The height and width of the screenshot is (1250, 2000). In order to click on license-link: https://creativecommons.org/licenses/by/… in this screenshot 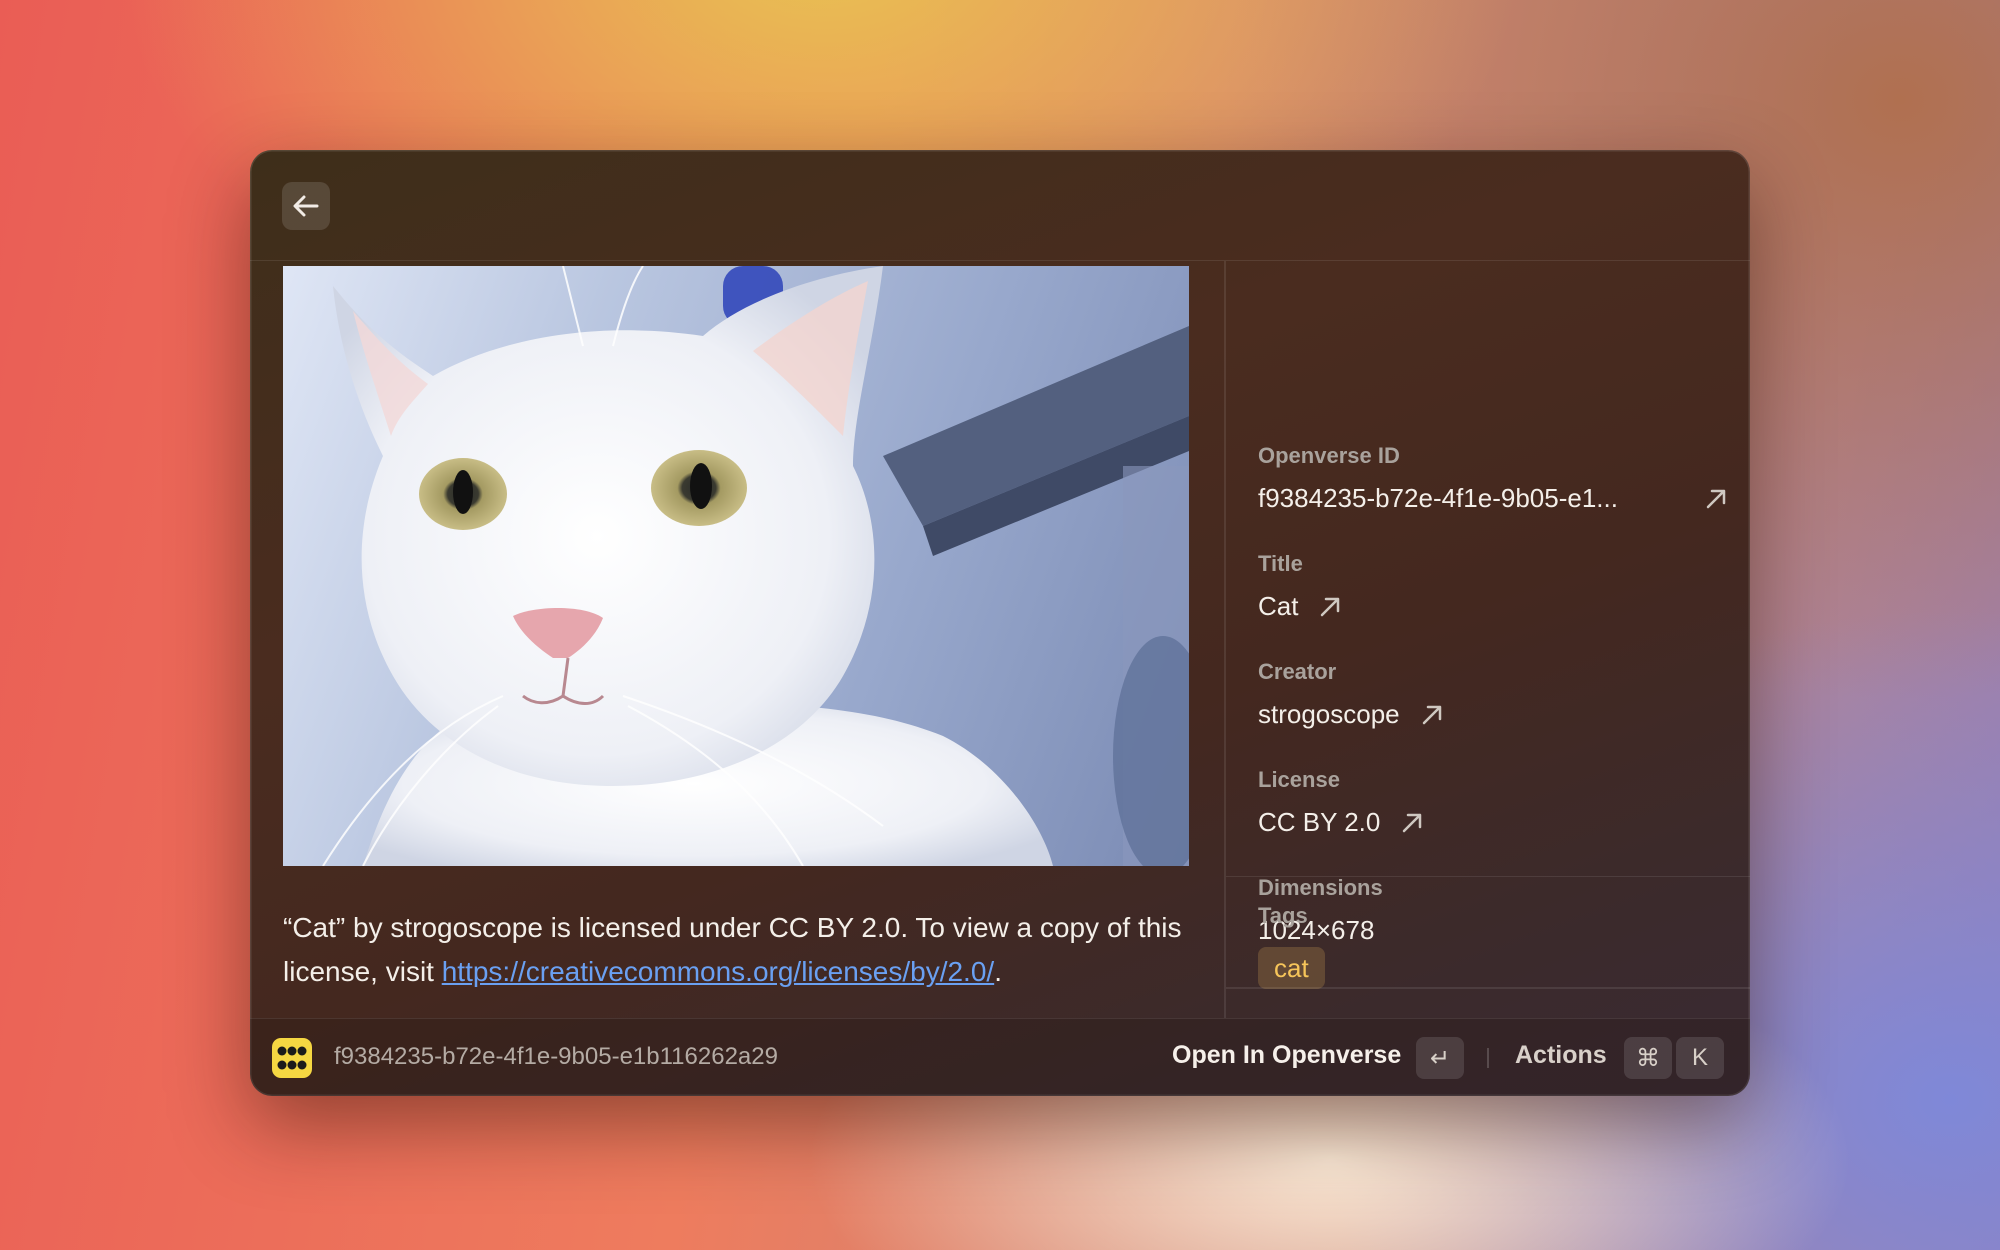, I will do `click(718, 971)`.